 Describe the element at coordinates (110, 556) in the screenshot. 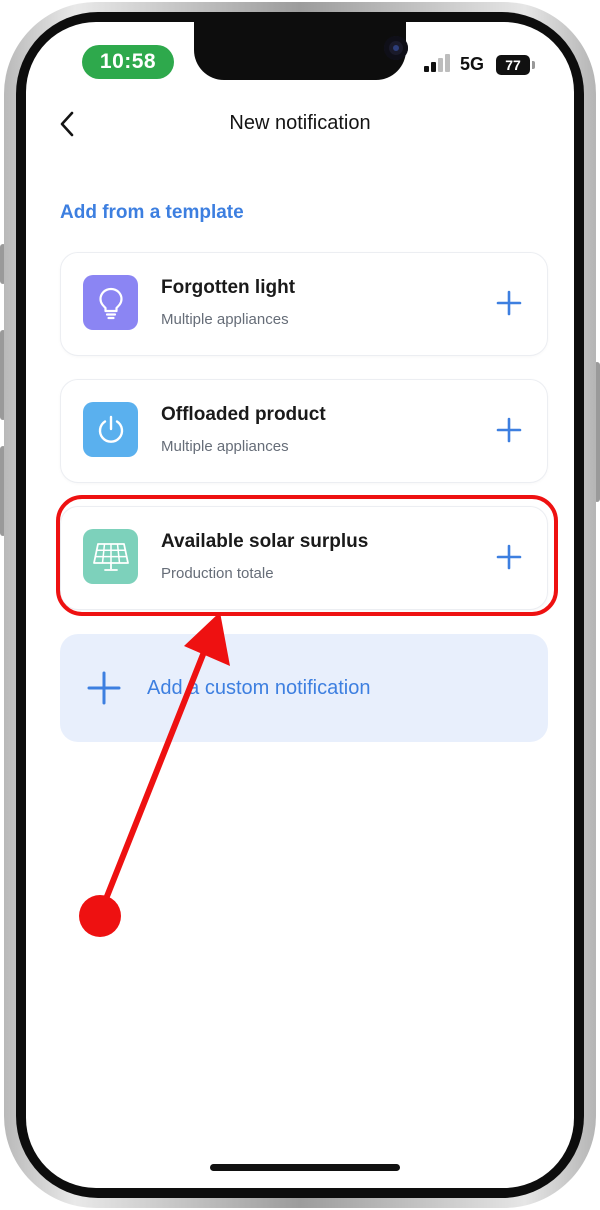

I see `solar-panel-icon` at that location.